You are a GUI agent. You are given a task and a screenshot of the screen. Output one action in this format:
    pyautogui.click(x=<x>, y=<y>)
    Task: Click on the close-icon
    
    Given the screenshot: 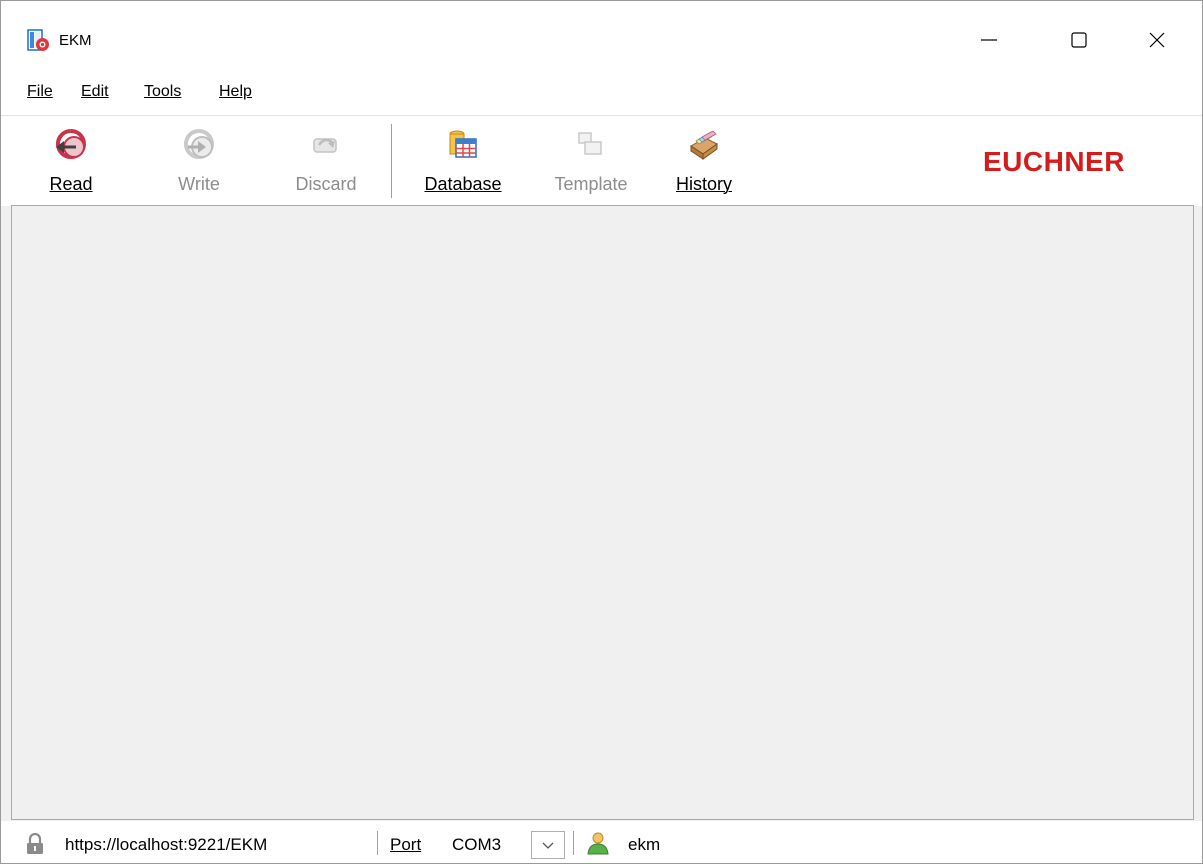 What is the action you would take?
    pyautogui.click(x=1157, y=40)
    